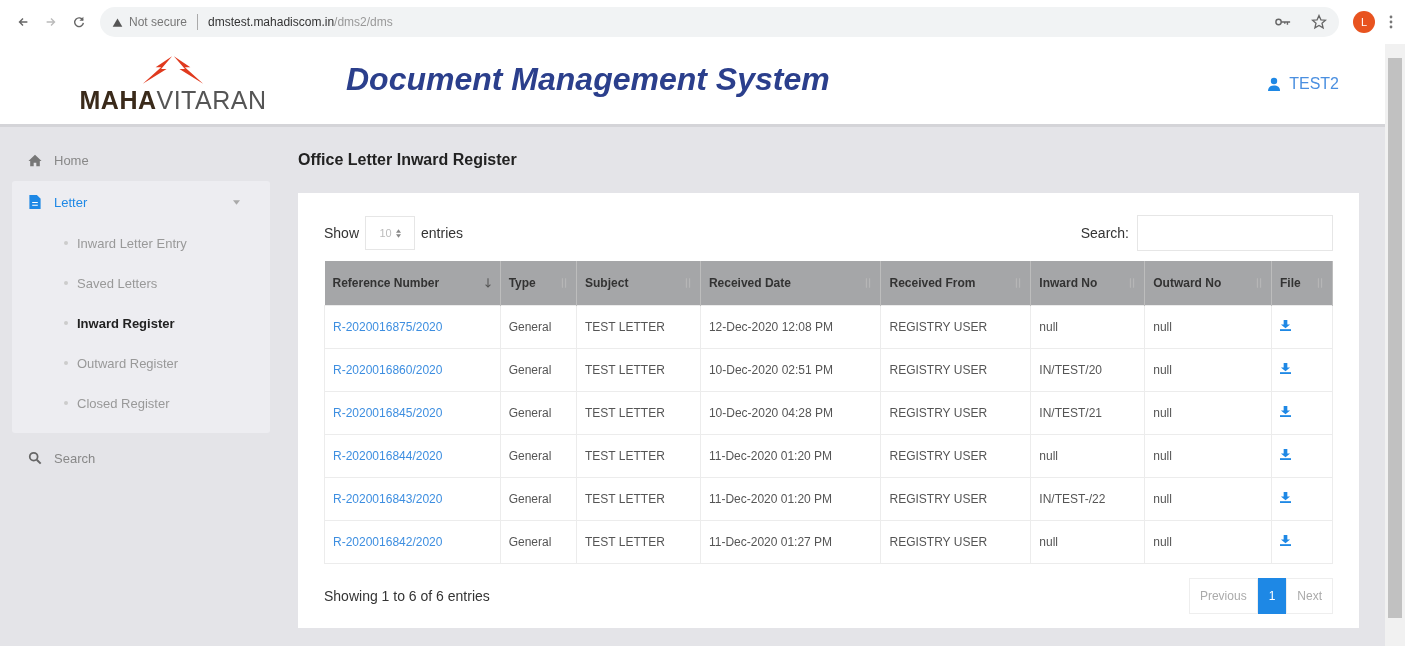 The height and width of the screenshot is (646, 1405). Describe the element at coordinates (442, 233) in the screenshot. I see `entries-label: entries` at that location.